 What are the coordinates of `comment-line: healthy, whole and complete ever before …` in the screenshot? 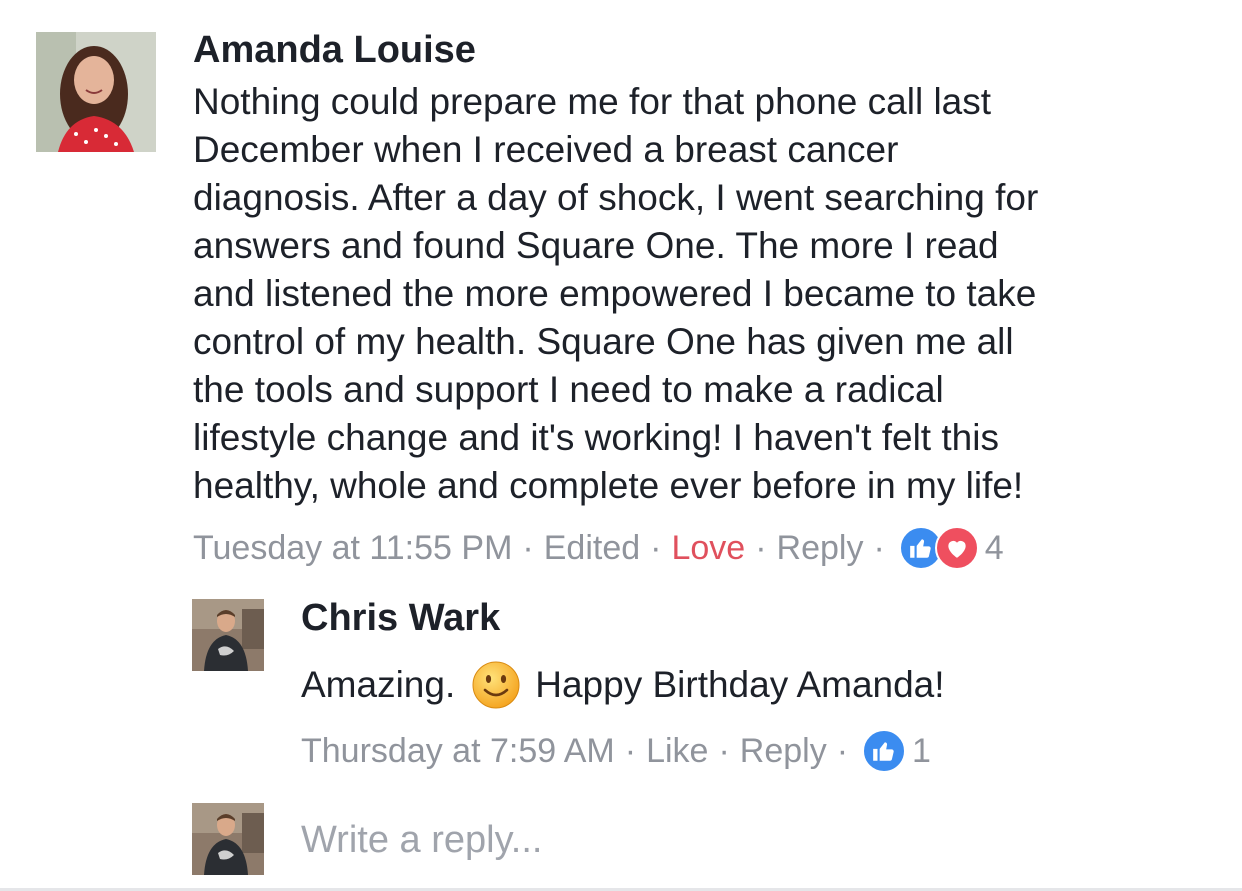 It's located at (608, 485).